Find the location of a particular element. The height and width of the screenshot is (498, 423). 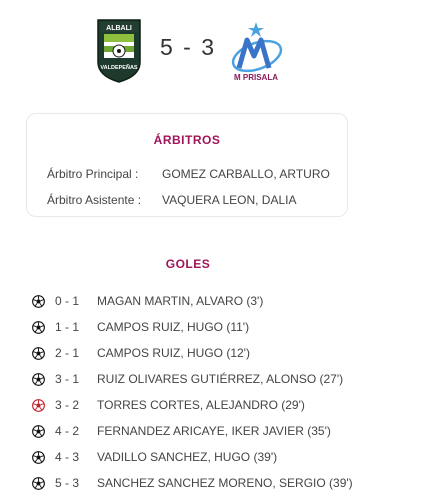

home-crest-name: ALBALI is located at coordinates (119, 28).